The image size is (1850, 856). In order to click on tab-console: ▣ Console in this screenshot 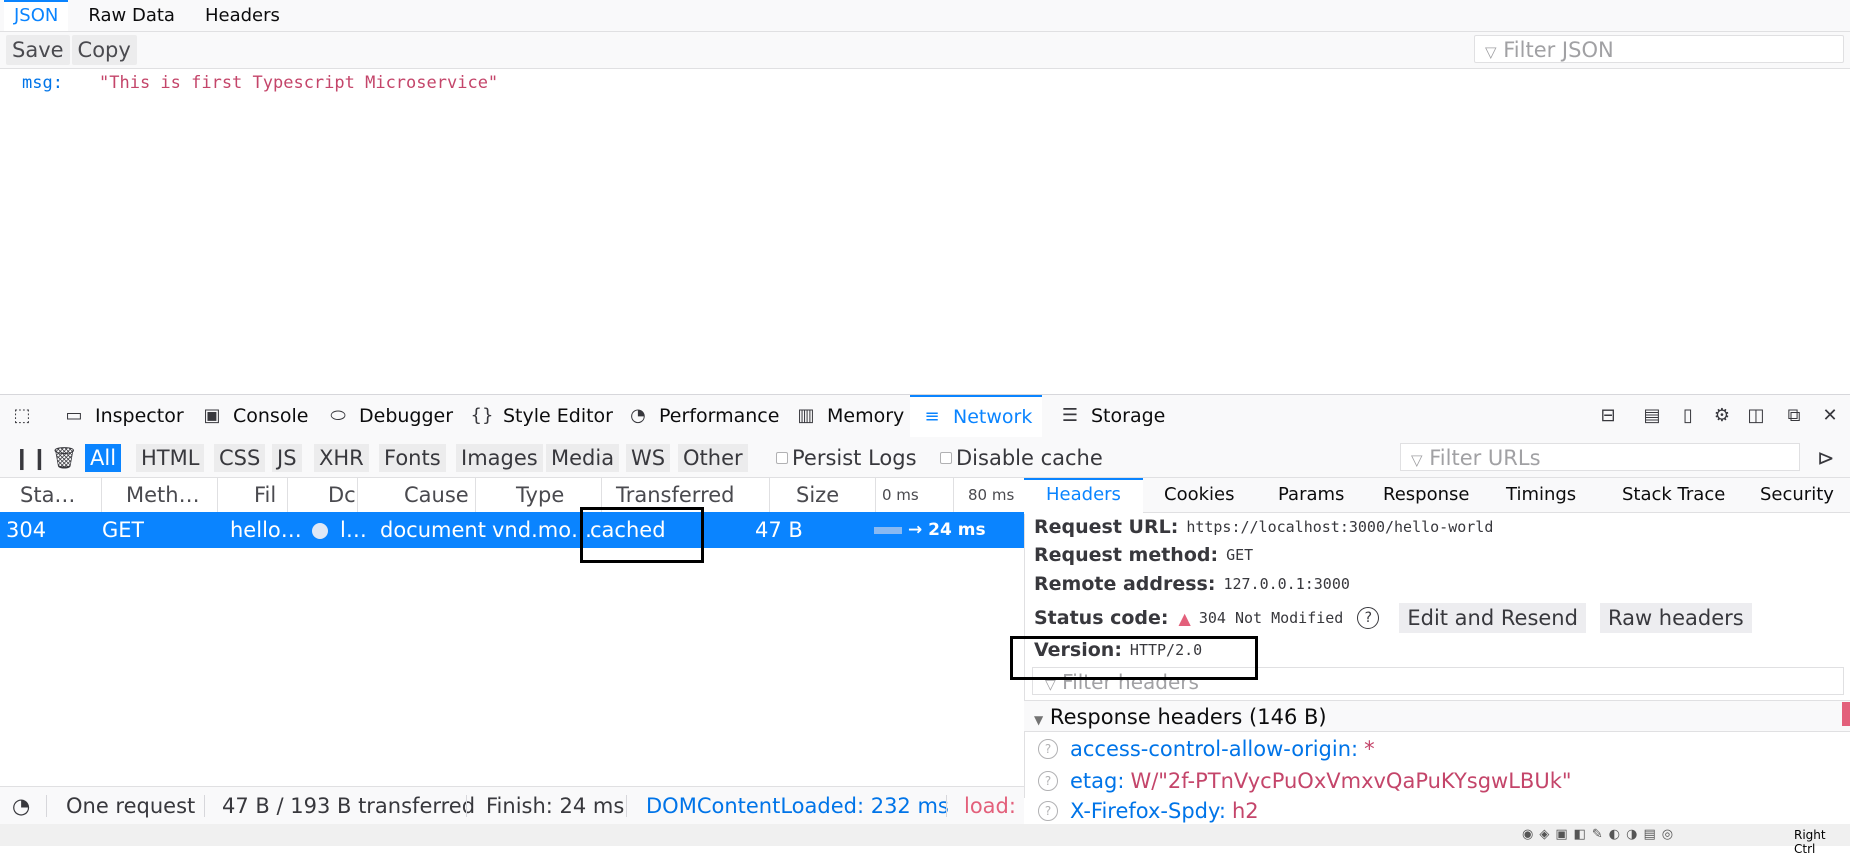, I will do `click(254, 416)`.